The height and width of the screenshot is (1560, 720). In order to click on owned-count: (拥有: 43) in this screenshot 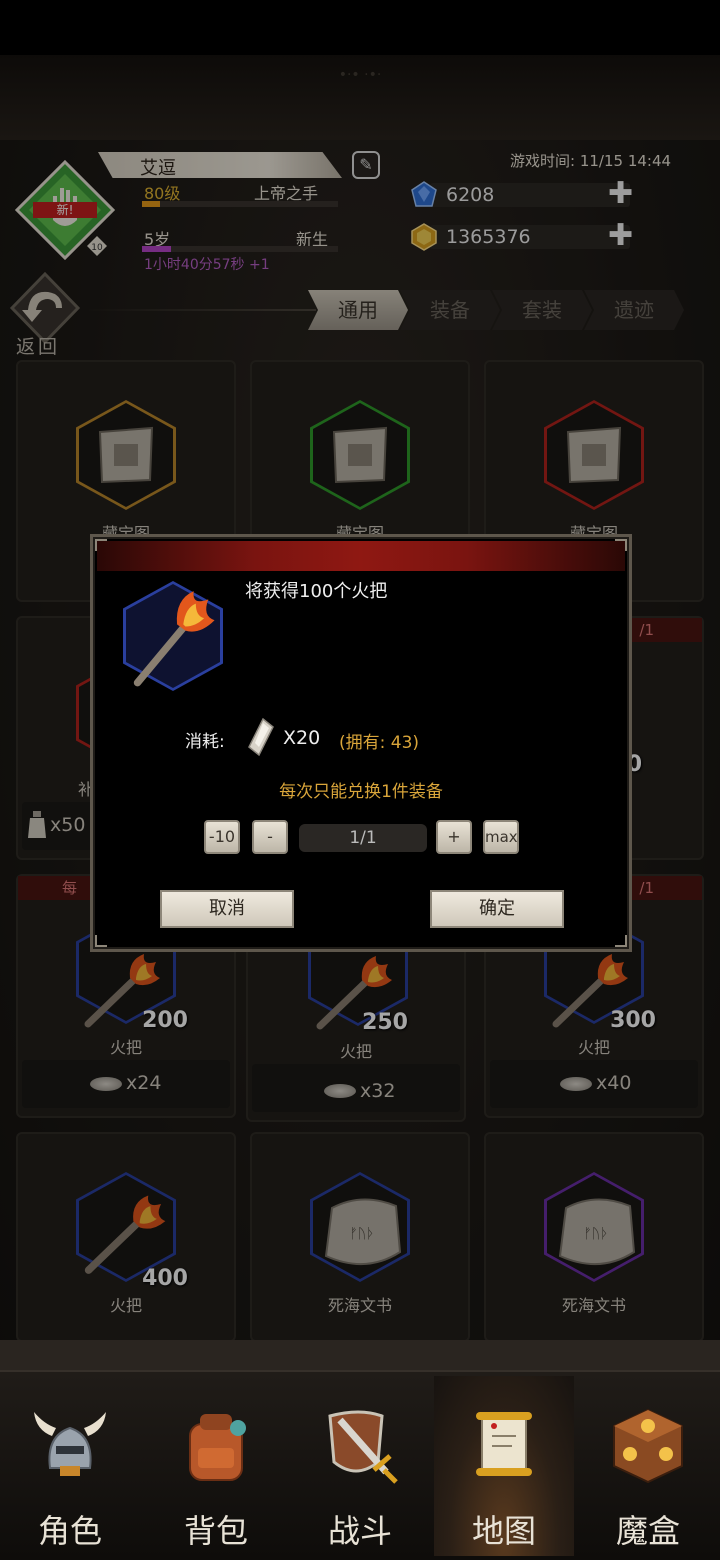, I will do `click(379, 743)`.